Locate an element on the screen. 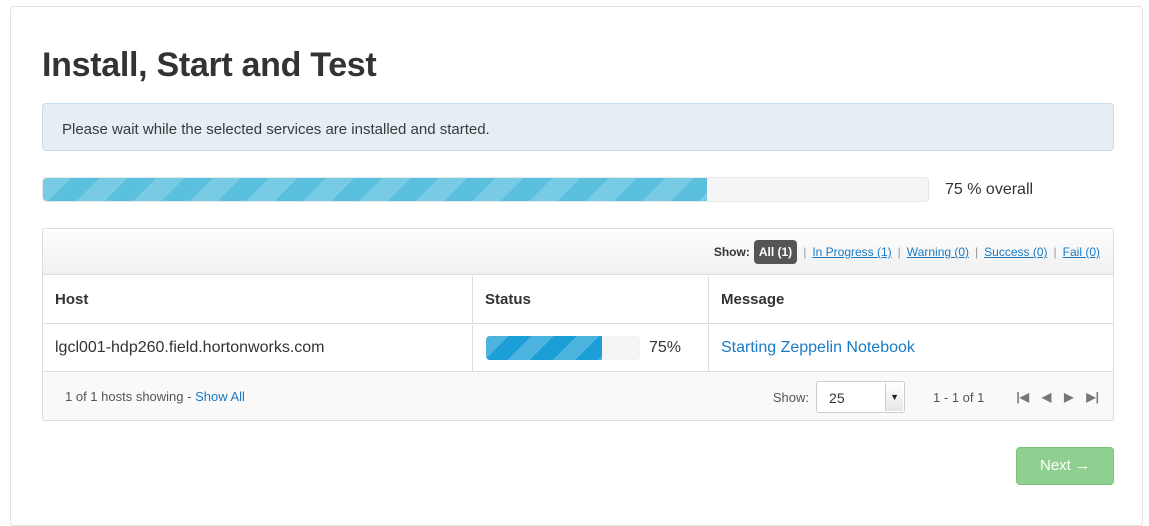 The height and width of the screenshot is (526, 1149). message-cell: Starting Zeppelin Notebook is located at coordinates (911, 348).